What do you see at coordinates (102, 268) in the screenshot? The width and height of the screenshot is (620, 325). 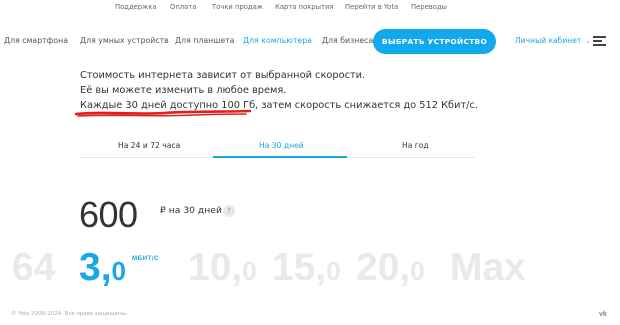 I see `speed-option-3: 3,0` at bounding box center [102, 268].